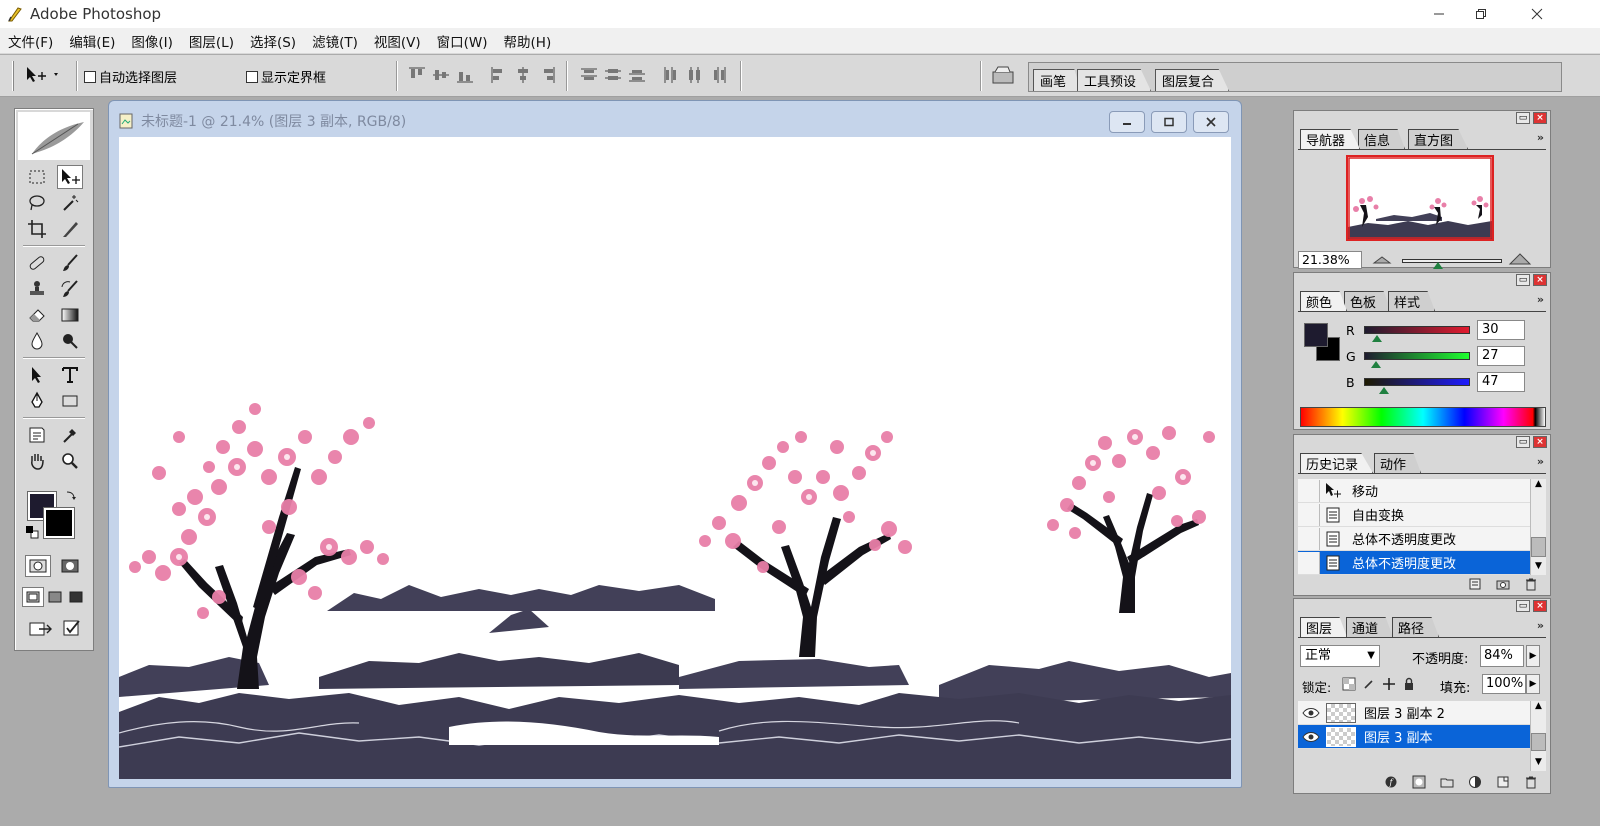 The height and width of the screenshot is (826, 1600). Describe the element at coordinates (1503, 584) in the screenshot. I see `snapshot-camera-icon` at that location.